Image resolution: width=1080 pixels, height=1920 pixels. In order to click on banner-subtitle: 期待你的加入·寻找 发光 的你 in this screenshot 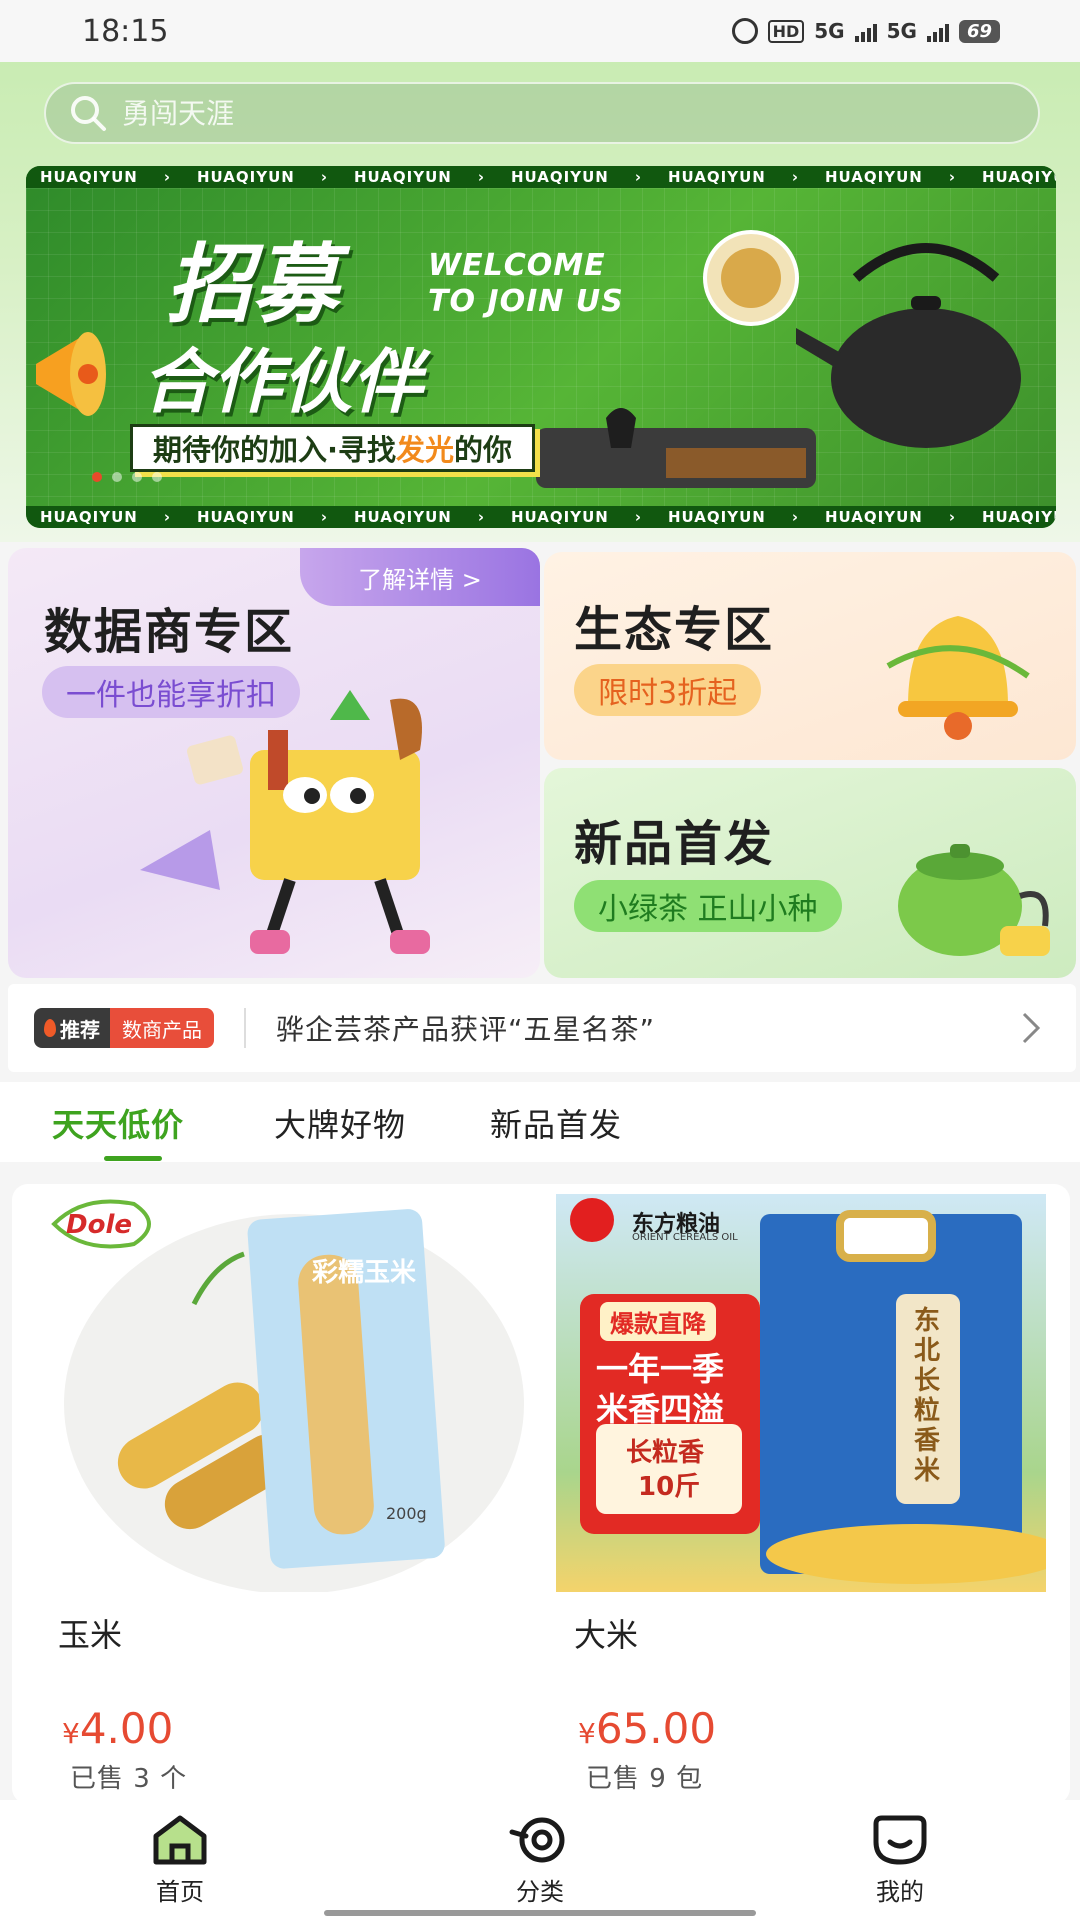, I will do `click(333, 448)`.